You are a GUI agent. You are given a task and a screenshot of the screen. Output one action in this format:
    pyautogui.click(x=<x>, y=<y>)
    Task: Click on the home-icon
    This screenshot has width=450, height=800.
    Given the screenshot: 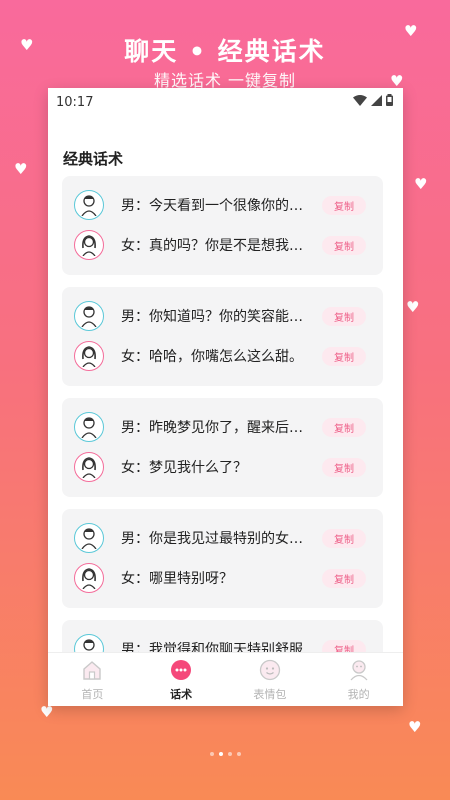 What is the action you would take?
    pyautogui.click(x=92, y=670)
    